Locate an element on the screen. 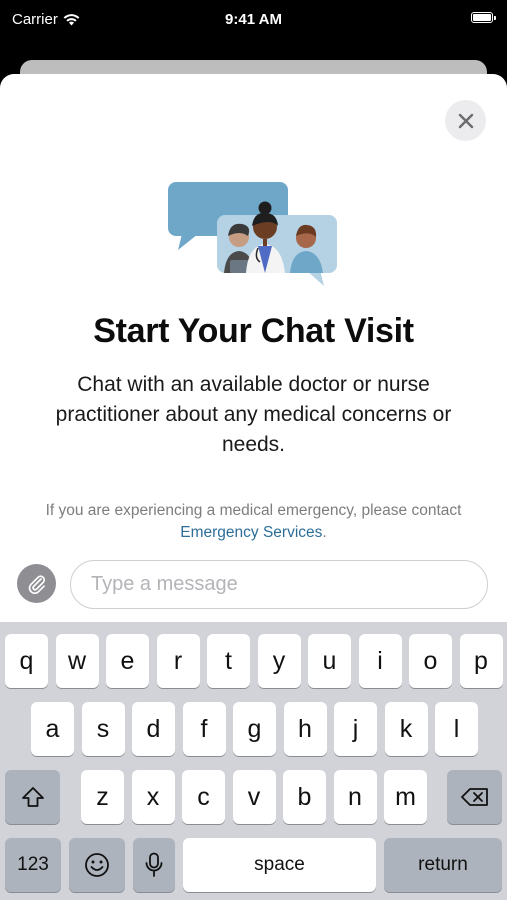 The width and height of the screenshot is (507, 900). paperclip-icon is located at coordinates (36, 584).